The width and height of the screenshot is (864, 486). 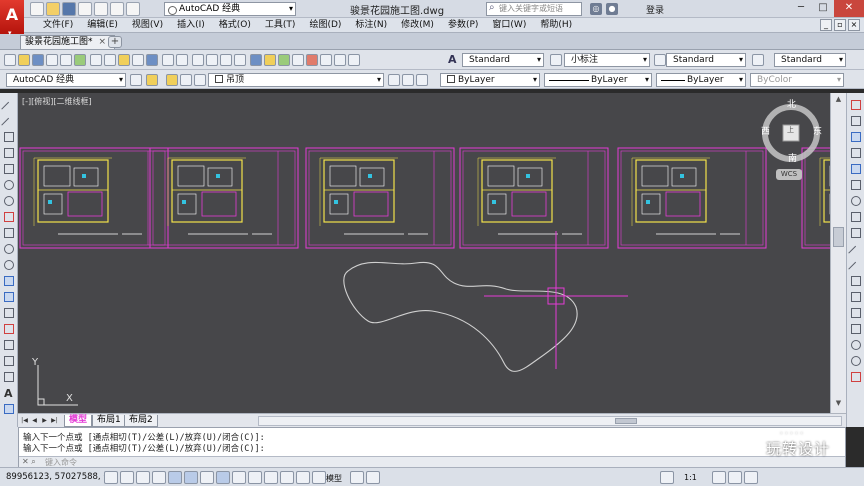 What do you see at coordinates (791, 103) in the screenshot?
I see `viewcube-north: 北` at bounding box center [791, 103].